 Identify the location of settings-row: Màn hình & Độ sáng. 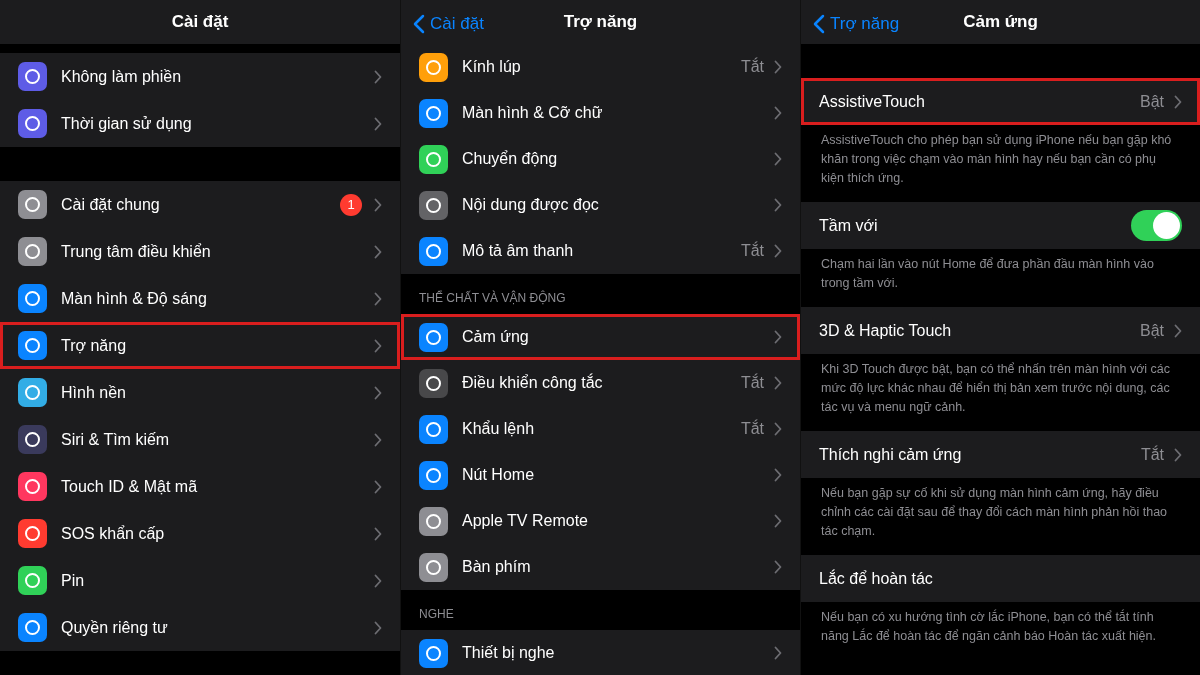
(200, 298).